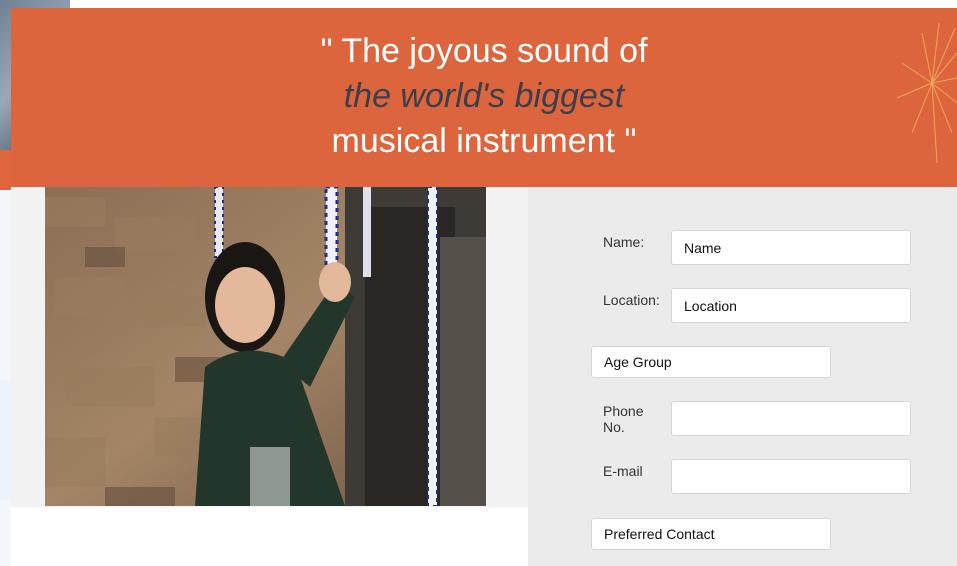 This screenshot has height=566, width=957. What do you see at coordinates (631, 300) in the screenshot?
I see `location-label: Location:` at bounding box center [631, 300].